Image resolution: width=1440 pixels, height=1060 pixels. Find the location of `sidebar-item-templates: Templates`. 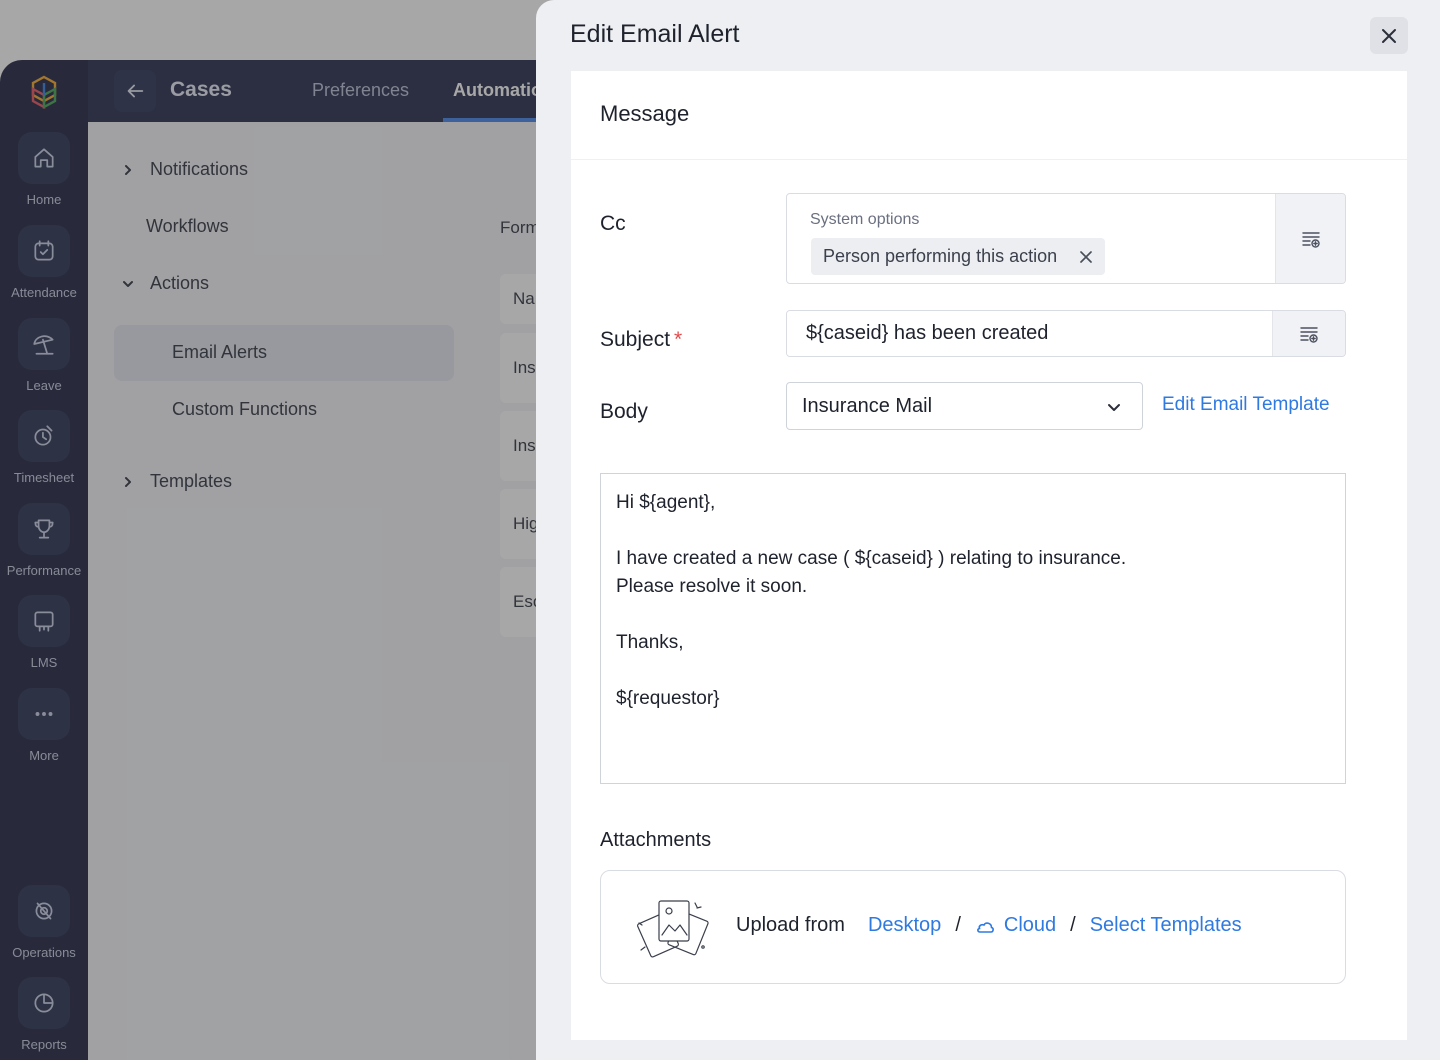

sidebar-item-templates: Templates is located at coordinates (176, 481).